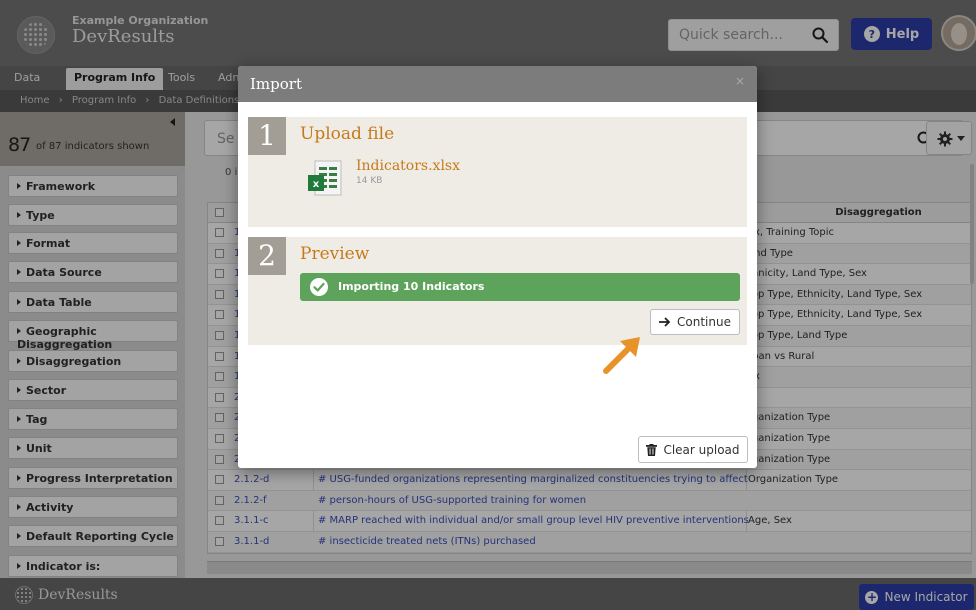  Describe the element at coordinates (497, 172) in the screenshot. I see `step-upload-file: 1 Upload file x Indicators.xlsx 14 KB` at that location.